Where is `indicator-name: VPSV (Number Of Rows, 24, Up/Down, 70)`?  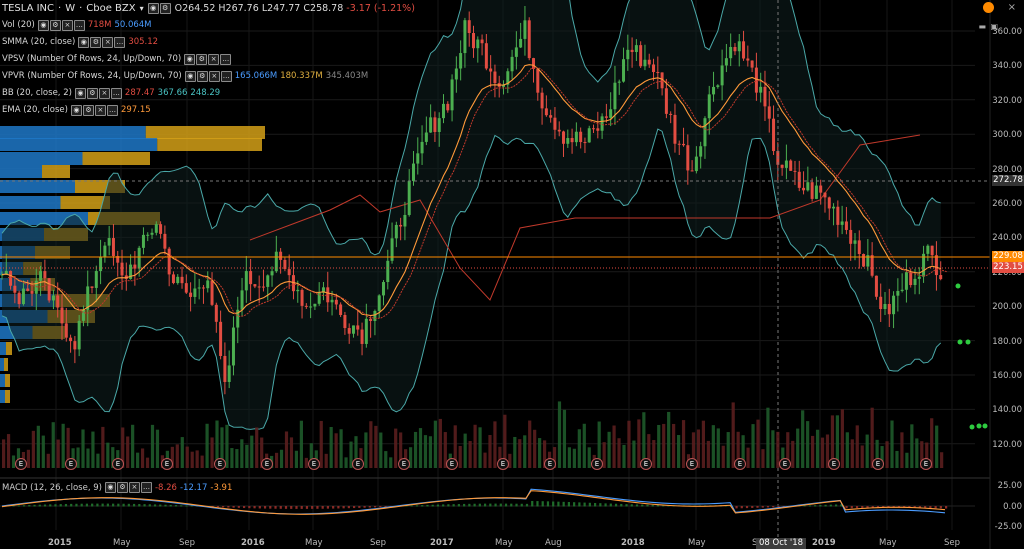
indicator-name: VPSV (Number Of Rows, 24, Up/Down, 70) is located at coordinates (91, 59).